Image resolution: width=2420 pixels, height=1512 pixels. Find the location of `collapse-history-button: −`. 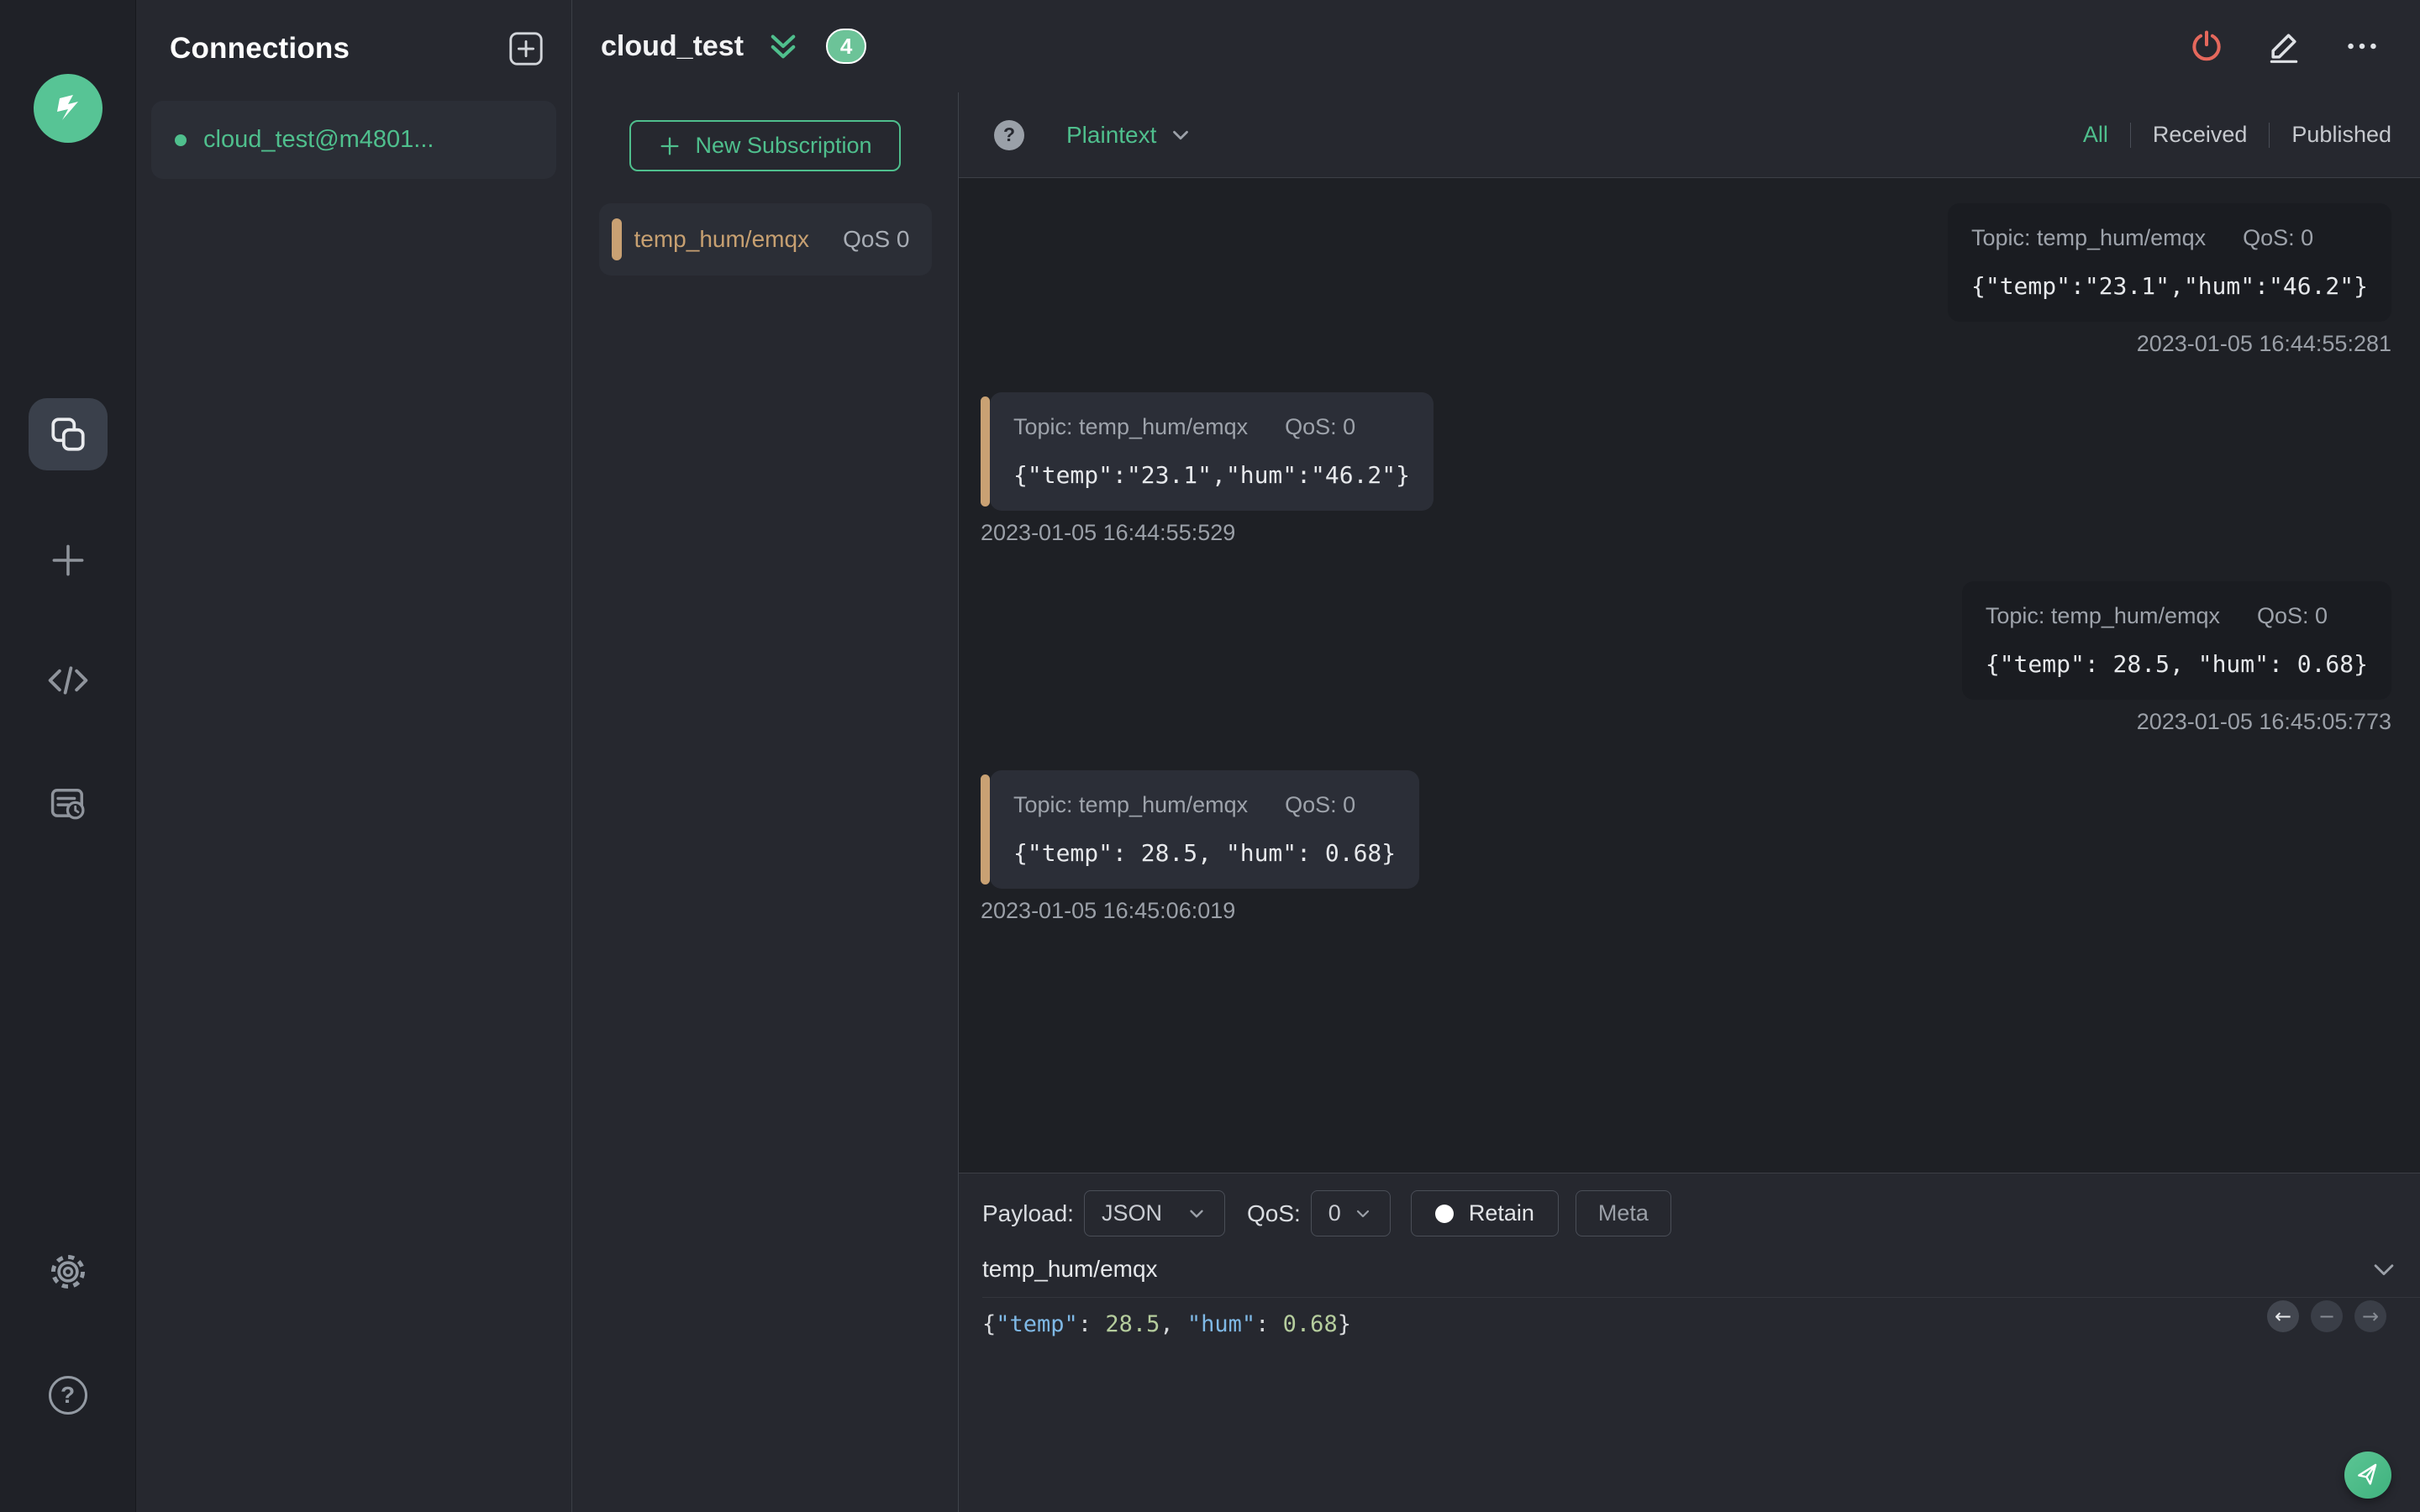

collapse-history-button: − is located at coordinates (2327, 1316).